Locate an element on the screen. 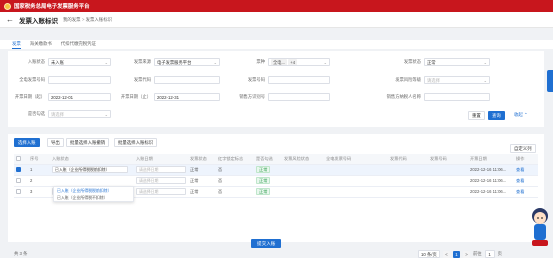 Image resolution: width=553 pixels, height=258 pixels. full-invoice-no-input is located at coordinates (79, 79).